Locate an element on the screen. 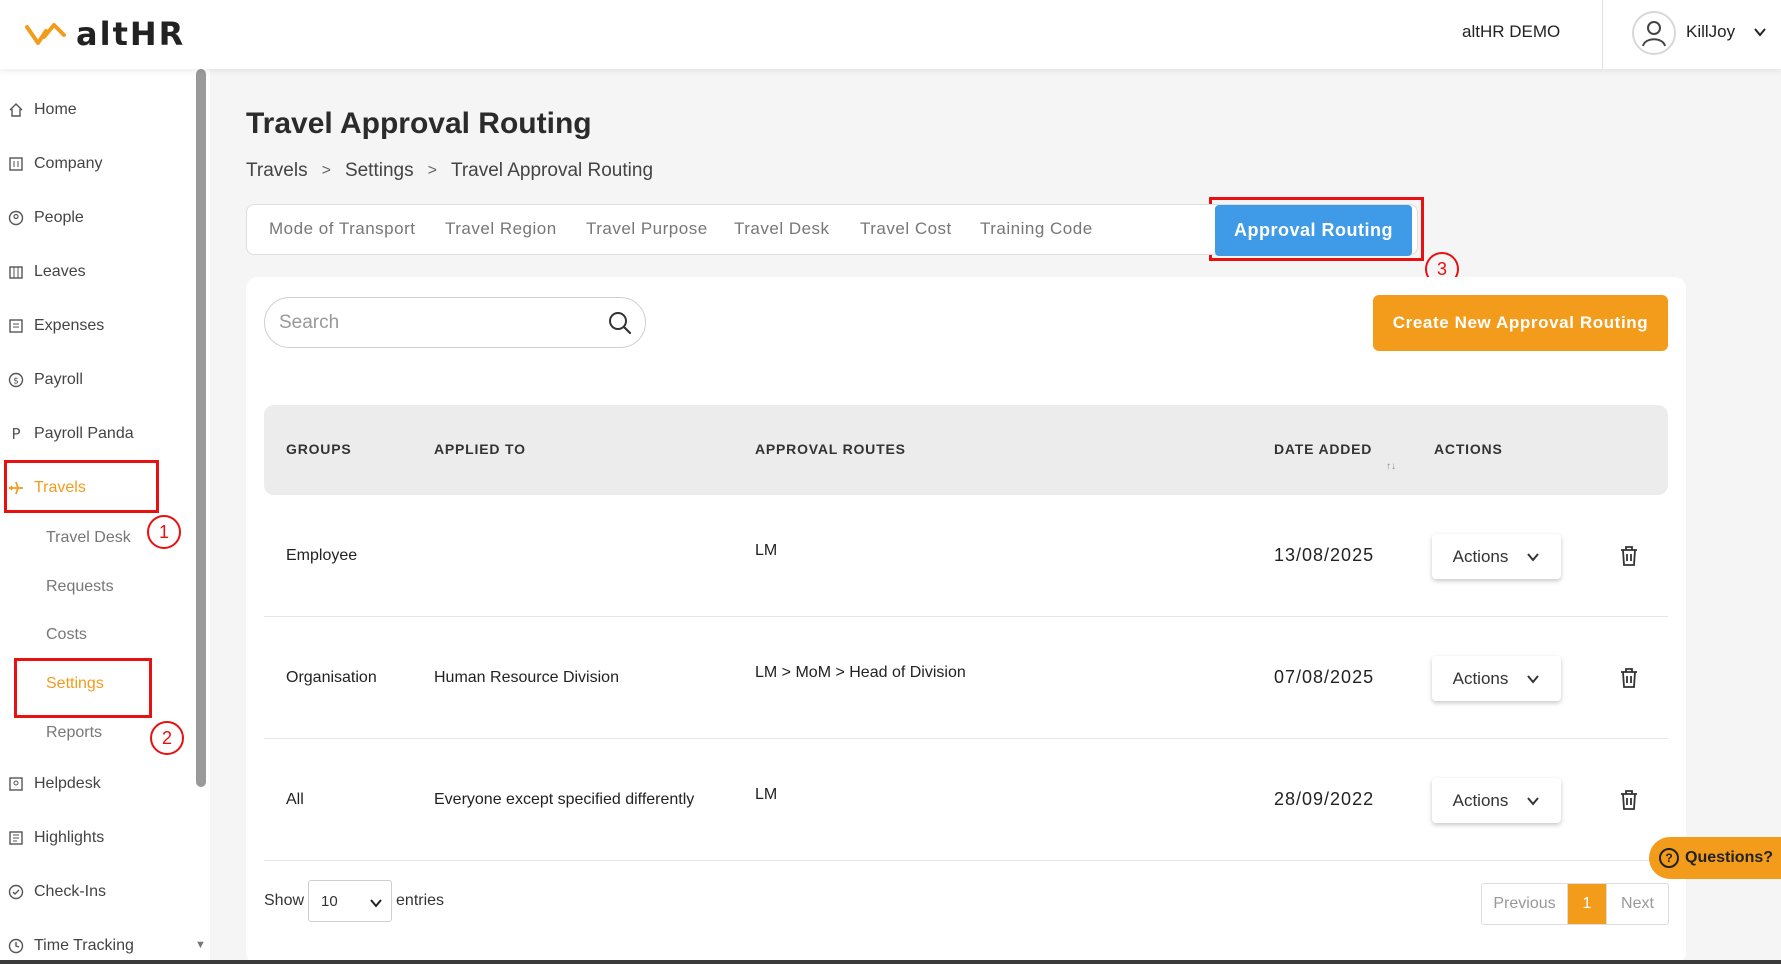  cell-date: 07/08/2025 is located at coordinates (1324, 677).